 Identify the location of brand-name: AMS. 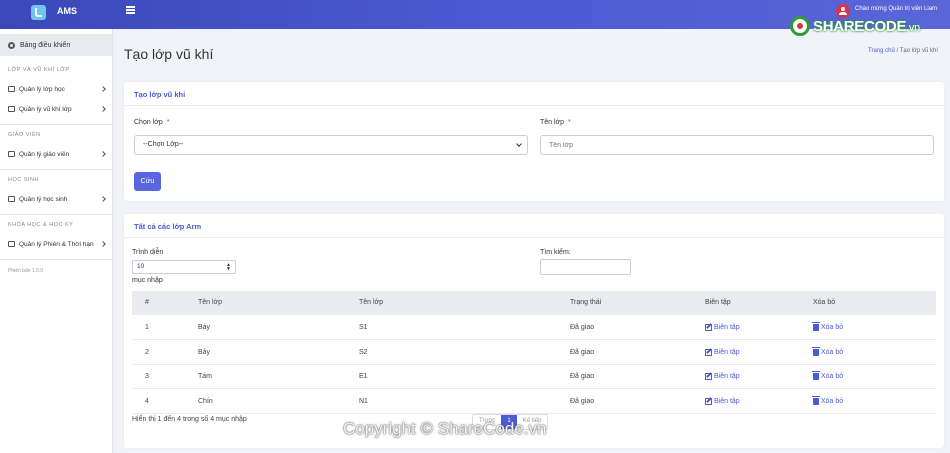
(67, 11).